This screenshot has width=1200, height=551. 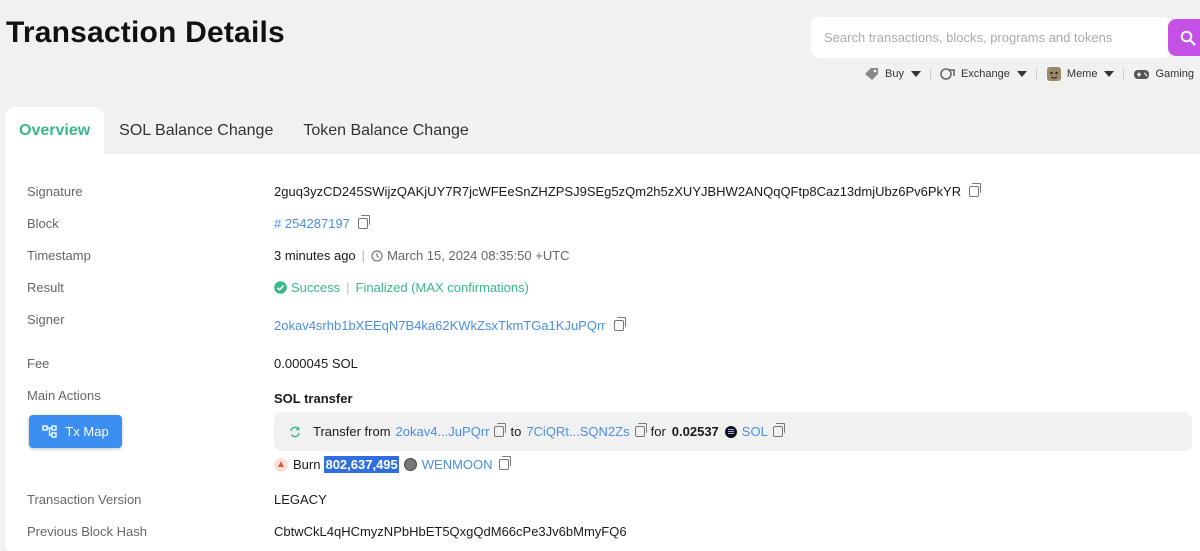 I want to click on from-address-link: 2okav4...JuPQrr, so click(x=443, y=431).